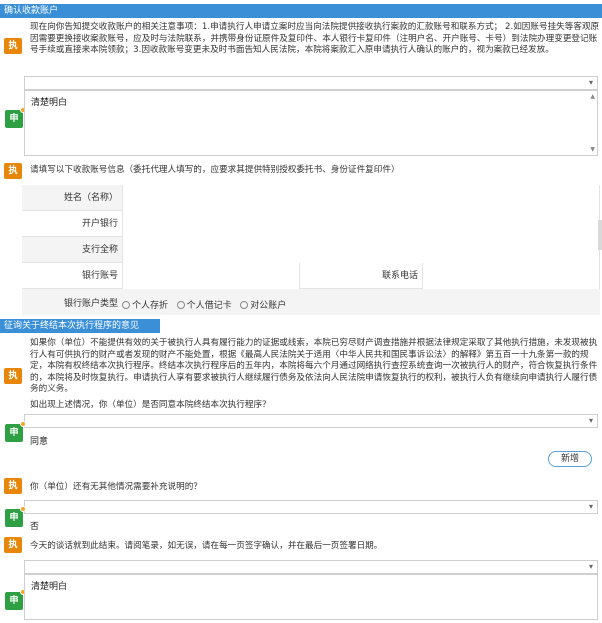 The height and width of the screenshot is (623, 602). Describe the element at coordinates (39, 442) in the screenshot. I see `termination-answer: 同意` at that location.